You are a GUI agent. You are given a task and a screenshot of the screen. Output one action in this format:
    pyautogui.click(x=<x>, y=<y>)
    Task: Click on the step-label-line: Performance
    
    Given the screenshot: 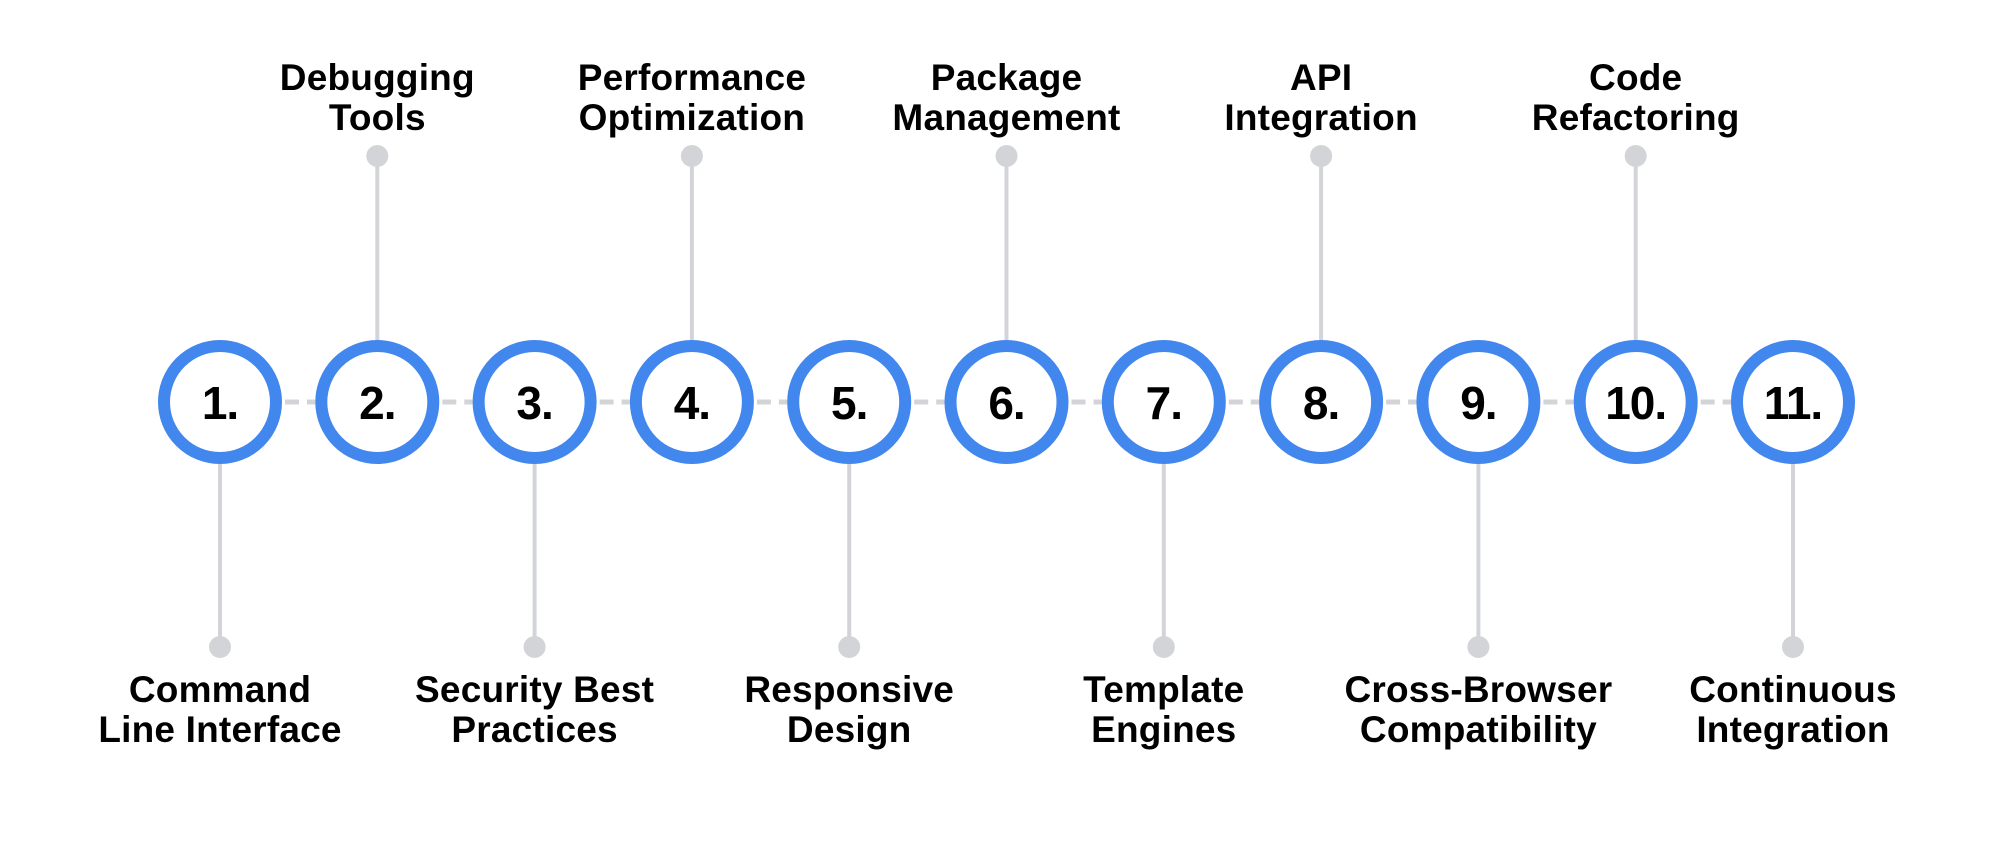 What is the action you would take?
    pyautogui.click(x=692, y=77)
    